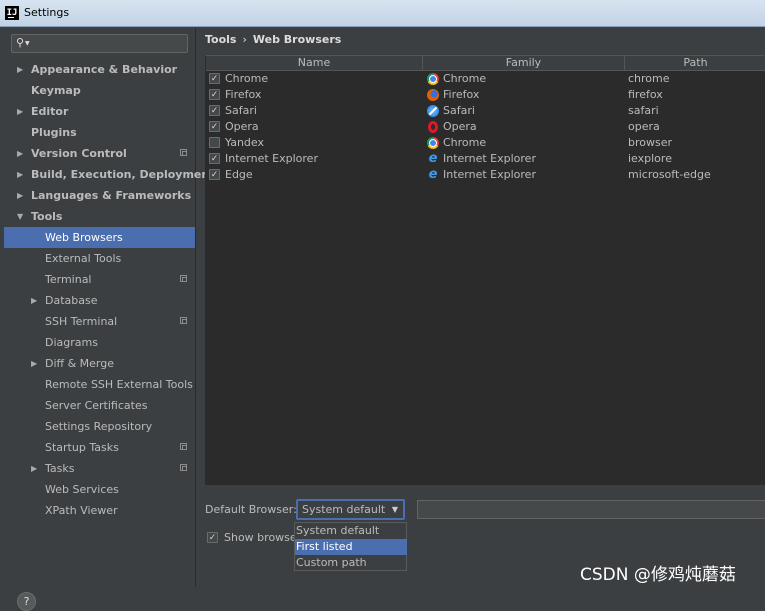 This screenshot has width=765, height=611. What do you see at coordinates (220, 39) in the screenshot?
I see `breadcrumb-parent: Tools` at bounding box center [220, 39].